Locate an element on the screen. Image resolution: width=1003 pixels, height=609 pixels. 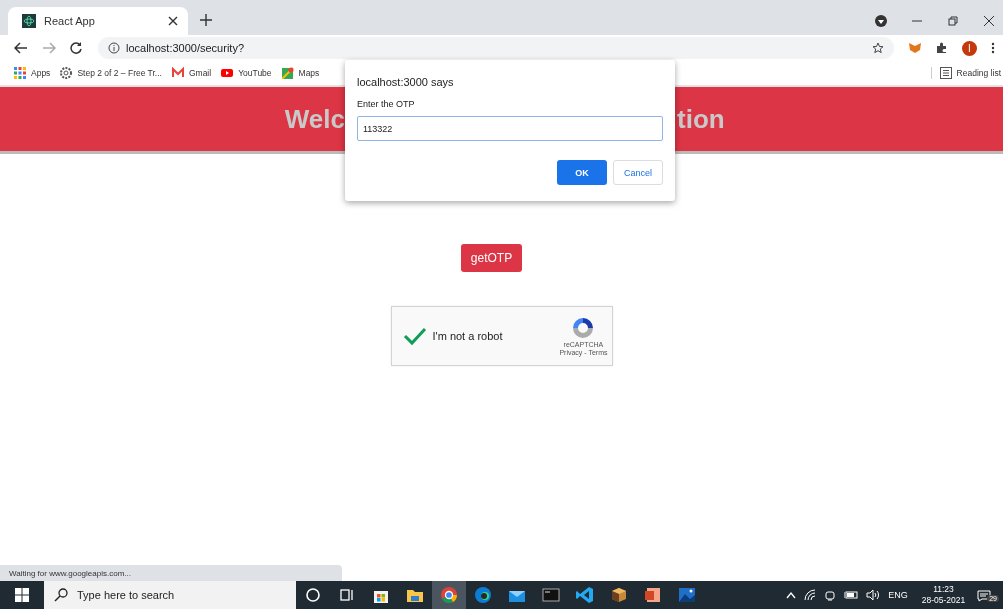
clock-time: 11:23 is located at coordinates (943, 589).